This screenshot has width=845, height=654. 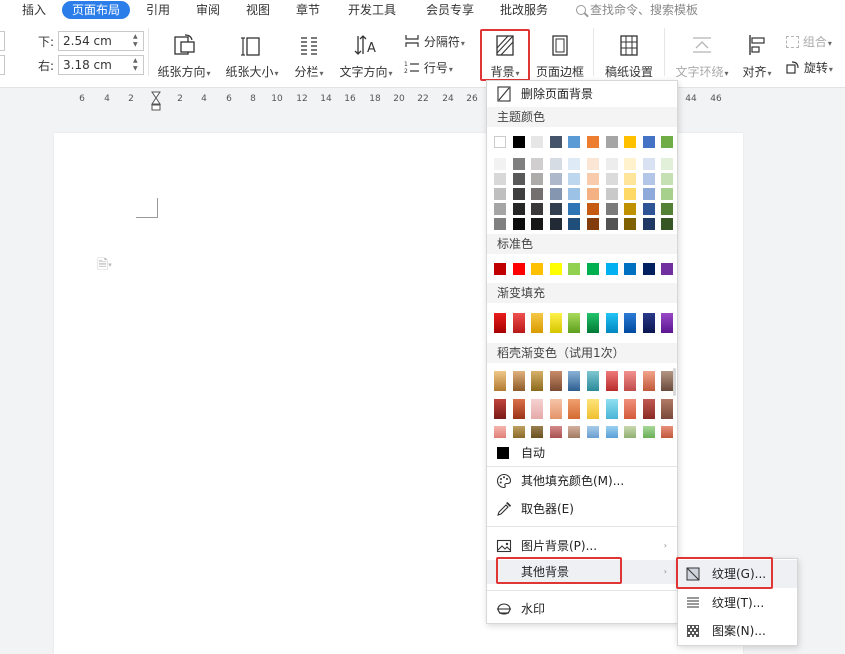 What do you see at coordinates (524, 10) in the screenshot?
I see `tab-correction: 批改服务` at bounding box center [524, 10].